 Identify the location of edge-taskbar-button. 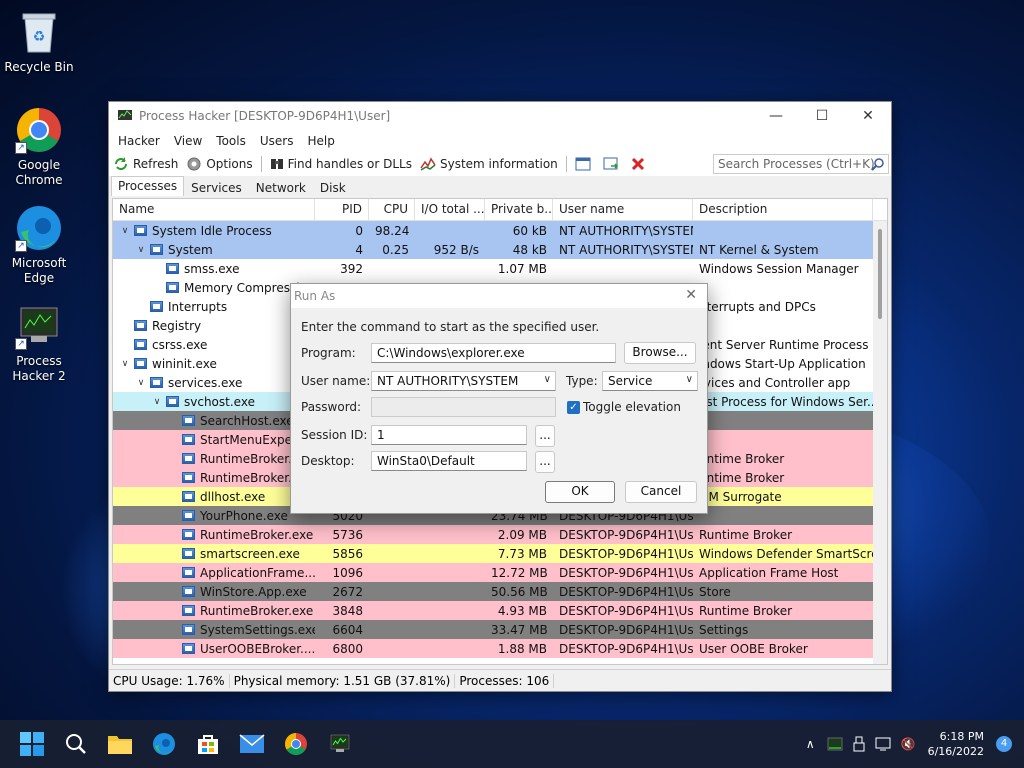
(164, 744).